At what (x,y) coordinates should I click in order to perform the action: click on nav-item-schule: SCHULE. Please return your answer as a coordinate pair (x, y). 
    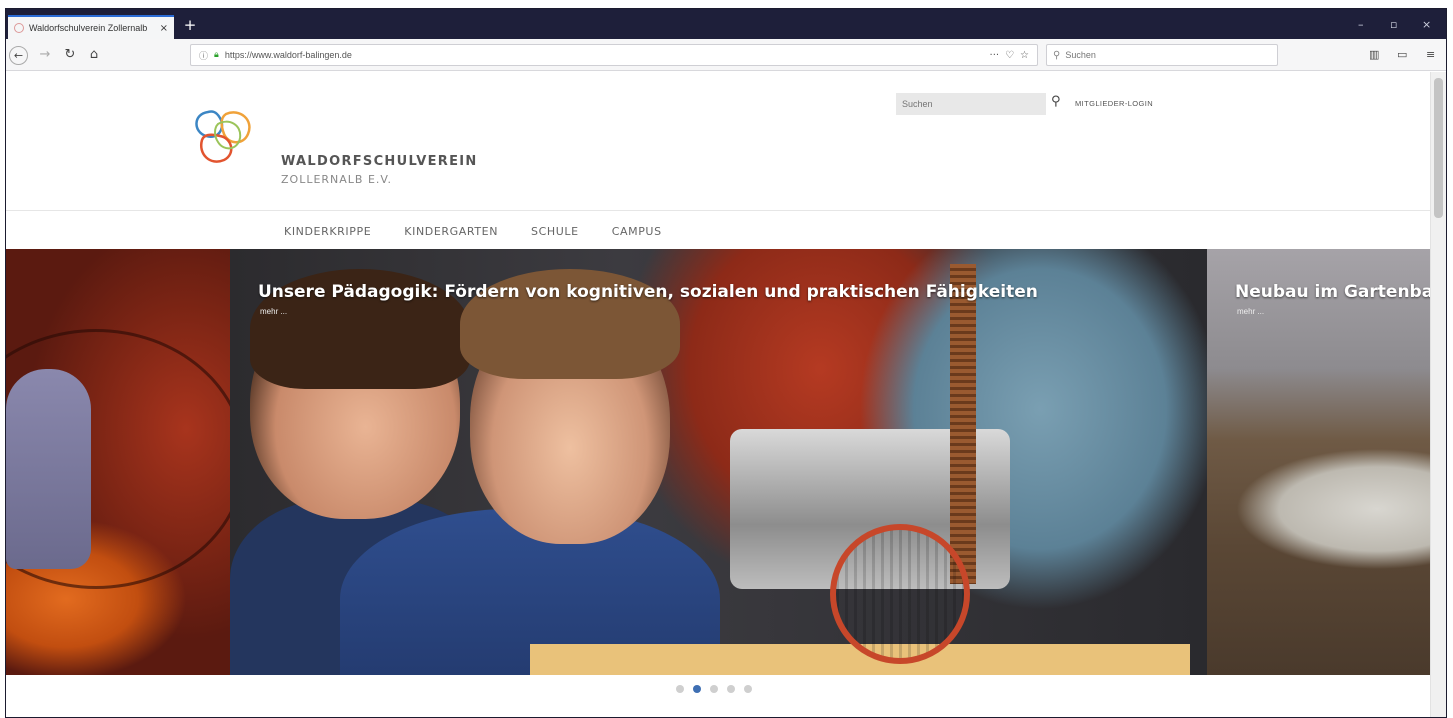
    Looking at the image, I should click on (555, 231).